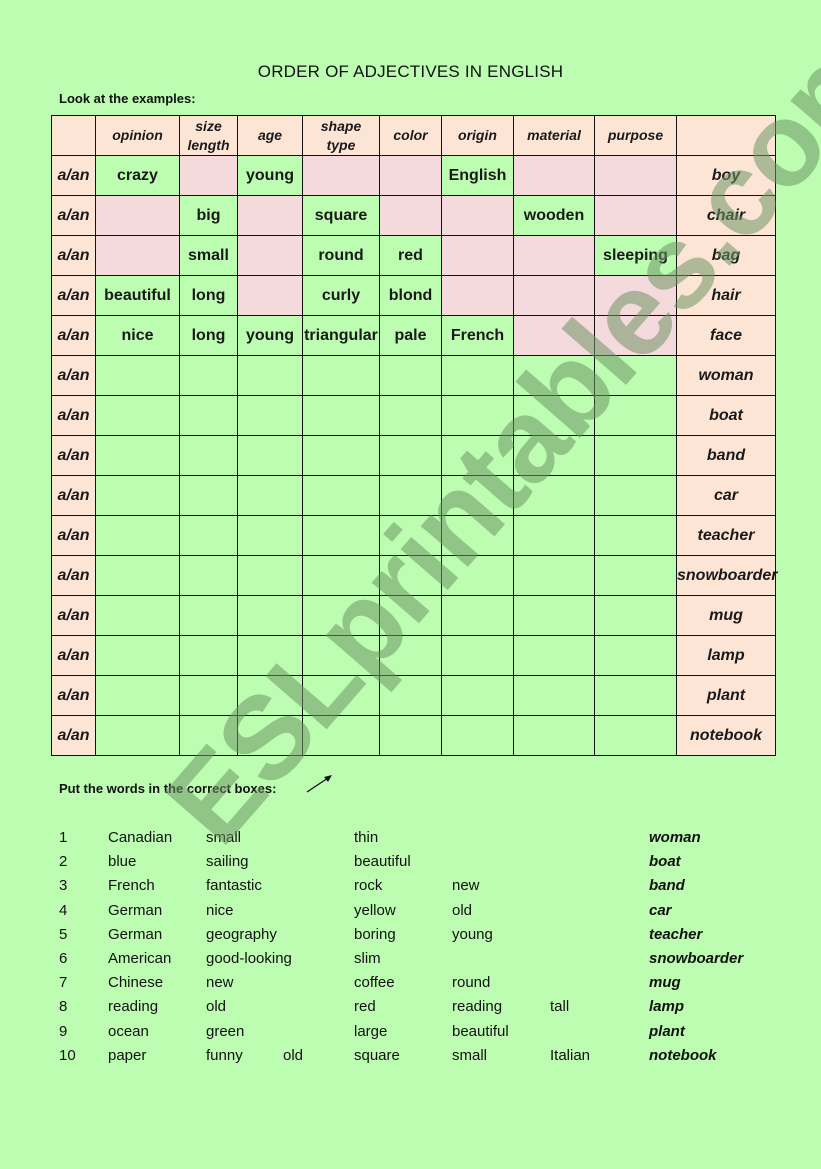 This screenshot has width=821, height=1169. Describe the element at coordinates (726, 175) in the screenshot. I see `noun-cell: boy` at that location.